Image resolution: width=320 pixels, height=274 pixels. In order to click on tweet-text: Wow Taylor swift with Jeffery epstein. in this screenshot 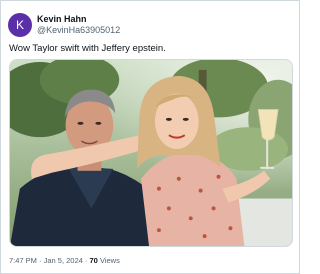, I will do `click(87, 48)`.